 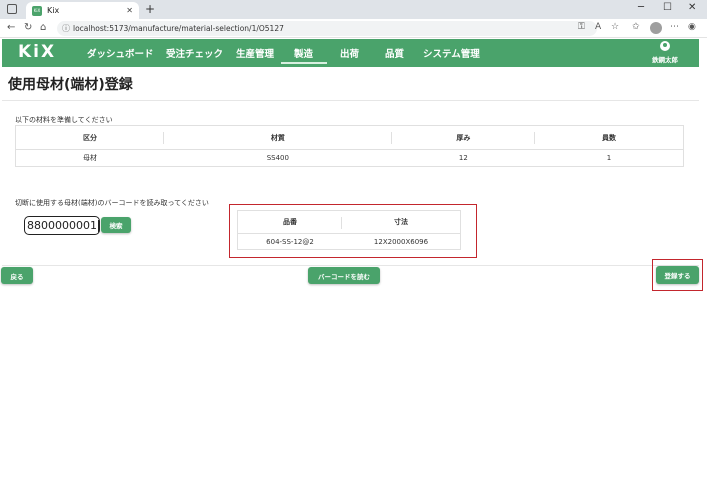 What do you see at coordinates (665, 46) in the screenshot?
I see `user-avatar-icon` at bounding box center [665, 46].